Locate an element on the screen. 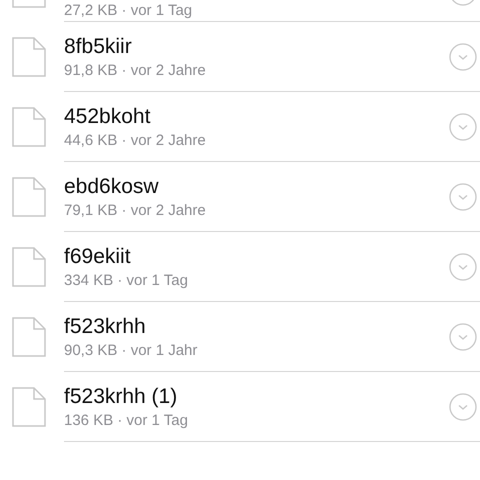 Image resolution: width=480 pixels, height=480 pixels. file-name: f523krhh is located at coordinates (105, 327).